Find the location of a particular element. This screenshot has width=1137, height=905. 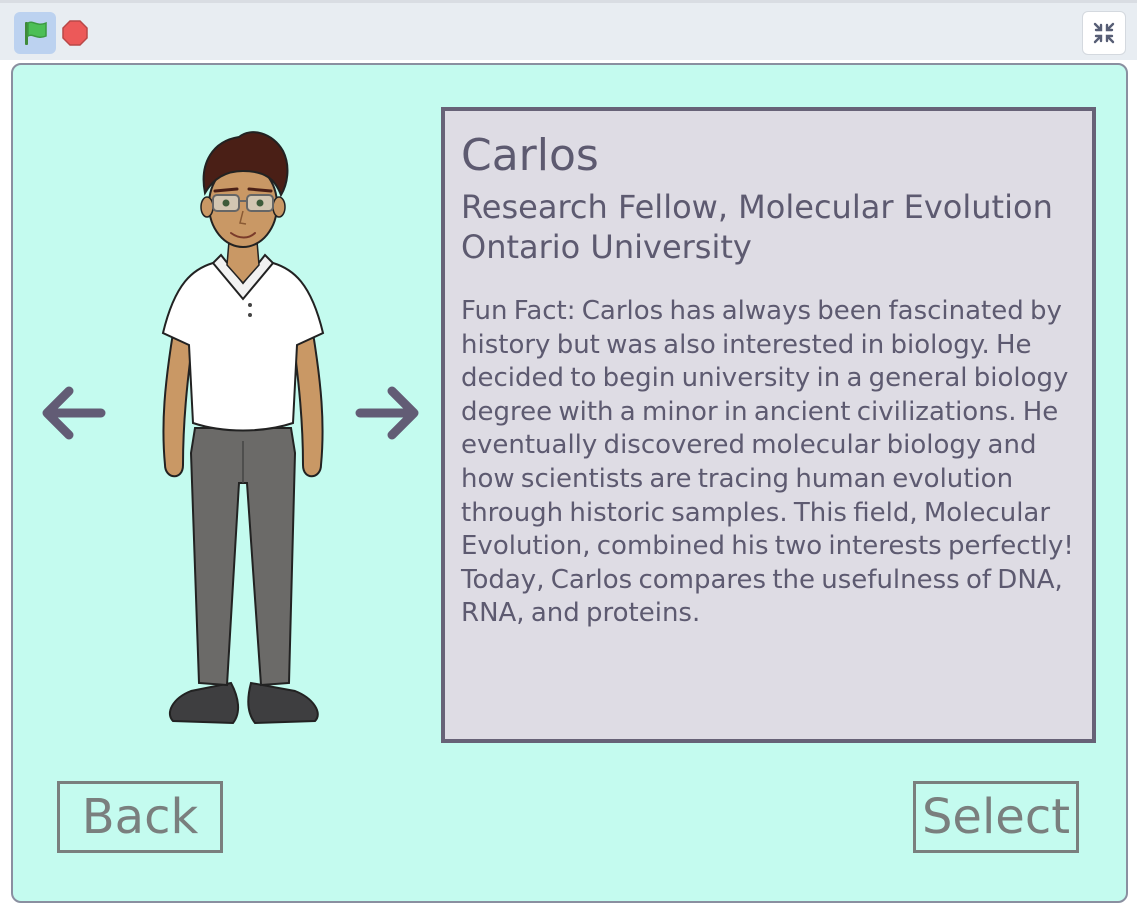

select-button: Select is located at coordinates (996, 817).